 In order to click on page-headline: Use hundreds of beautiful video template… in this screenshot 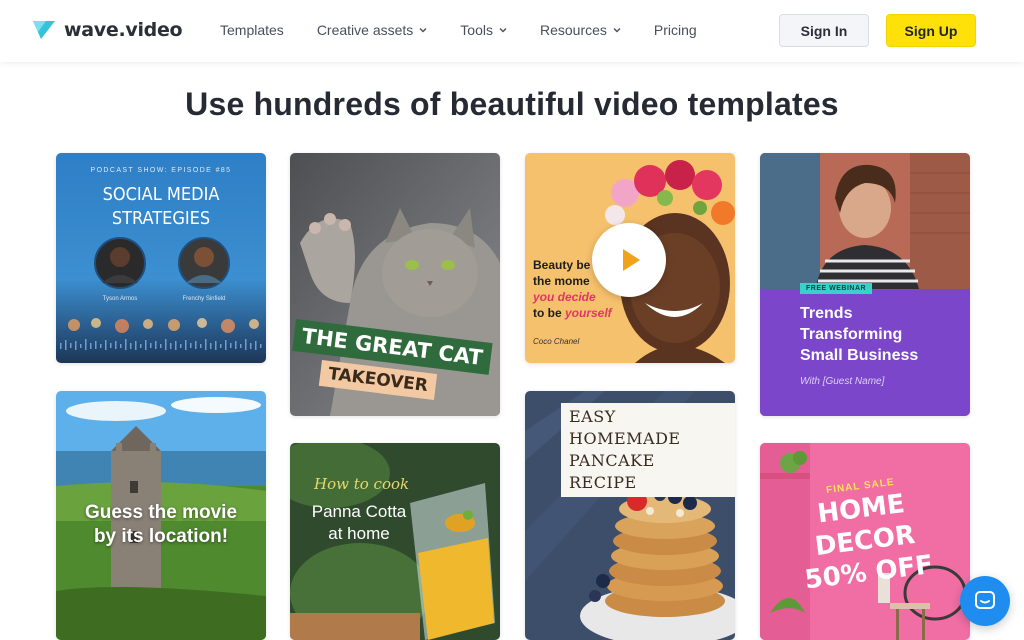, I will do `click(512, 104)`.